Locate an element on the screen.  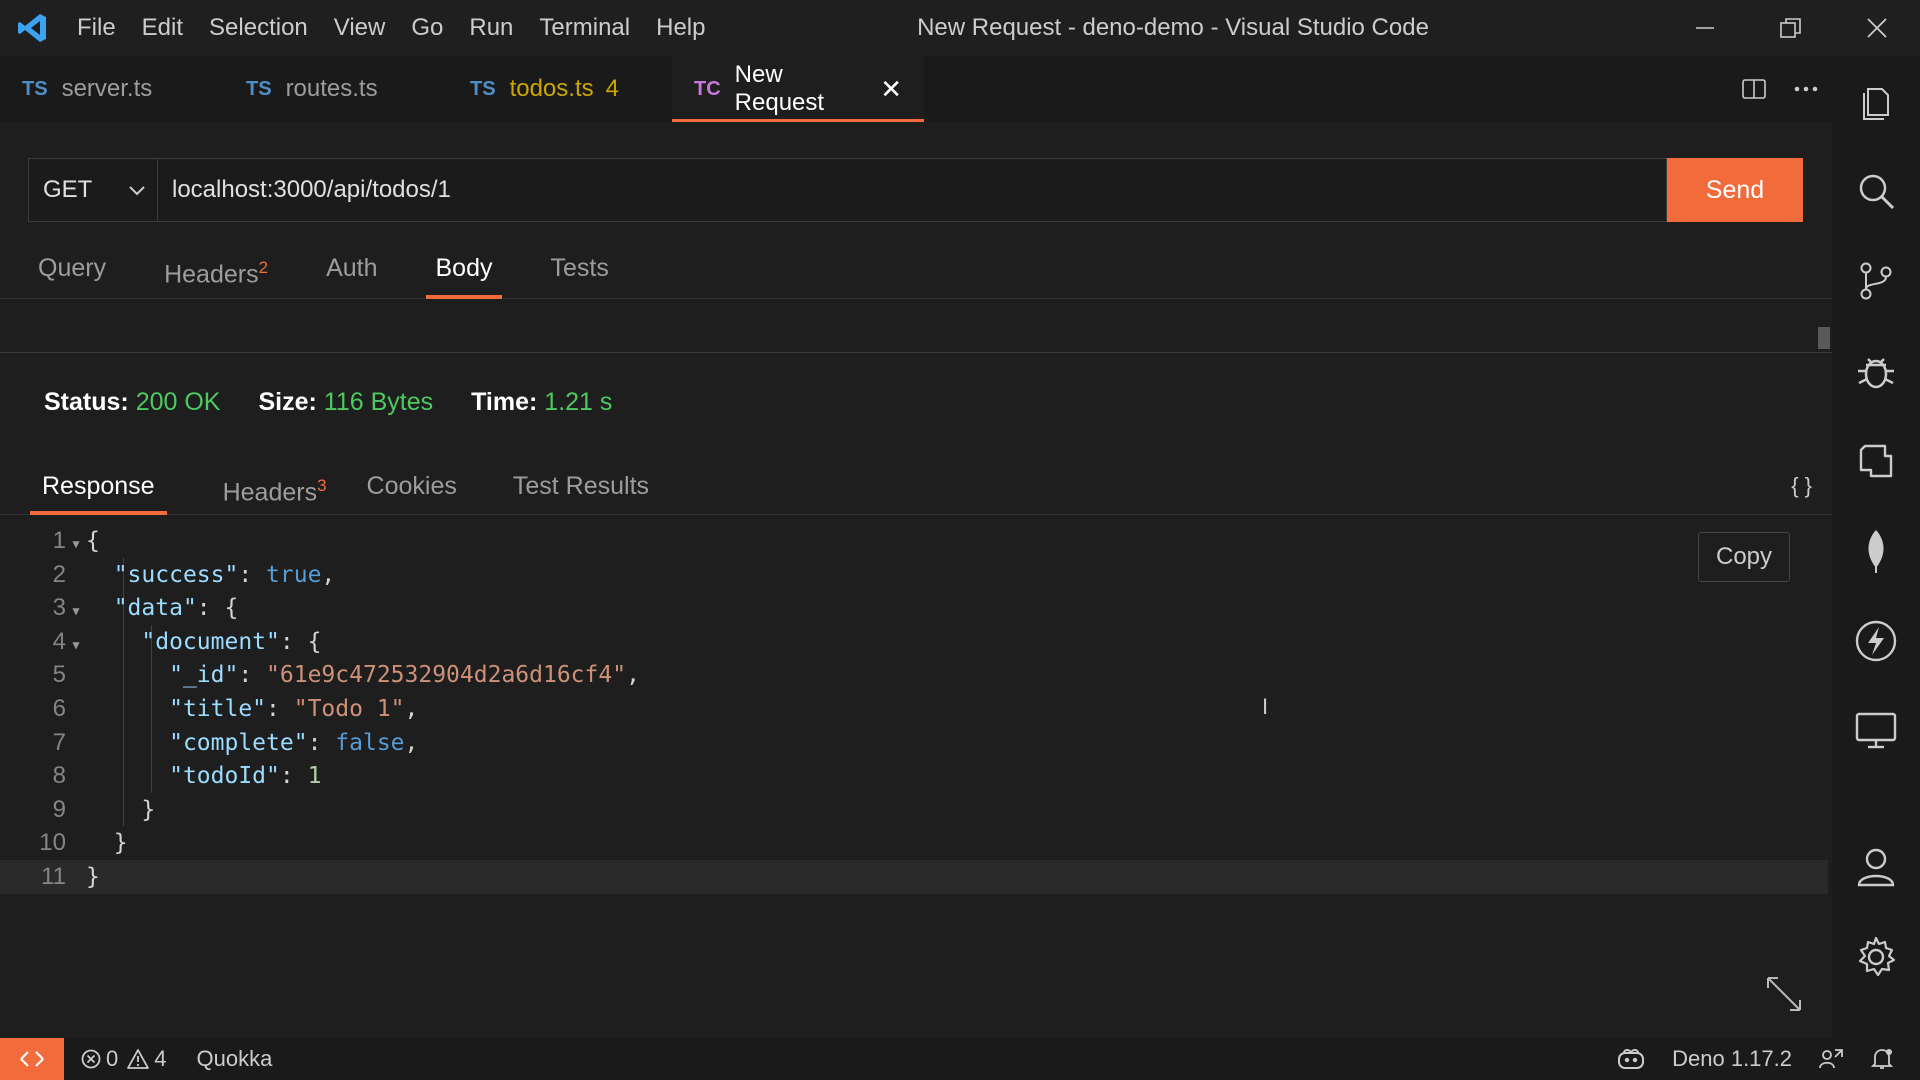
notifications-bell-icon is located at coordinates (1882, 1059).